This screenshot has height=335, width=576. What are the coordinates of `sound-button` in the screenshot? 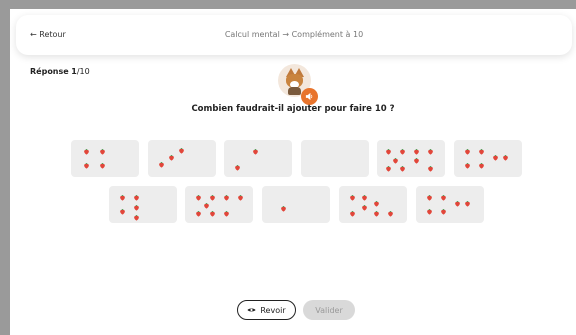 It's located at (309, 96).